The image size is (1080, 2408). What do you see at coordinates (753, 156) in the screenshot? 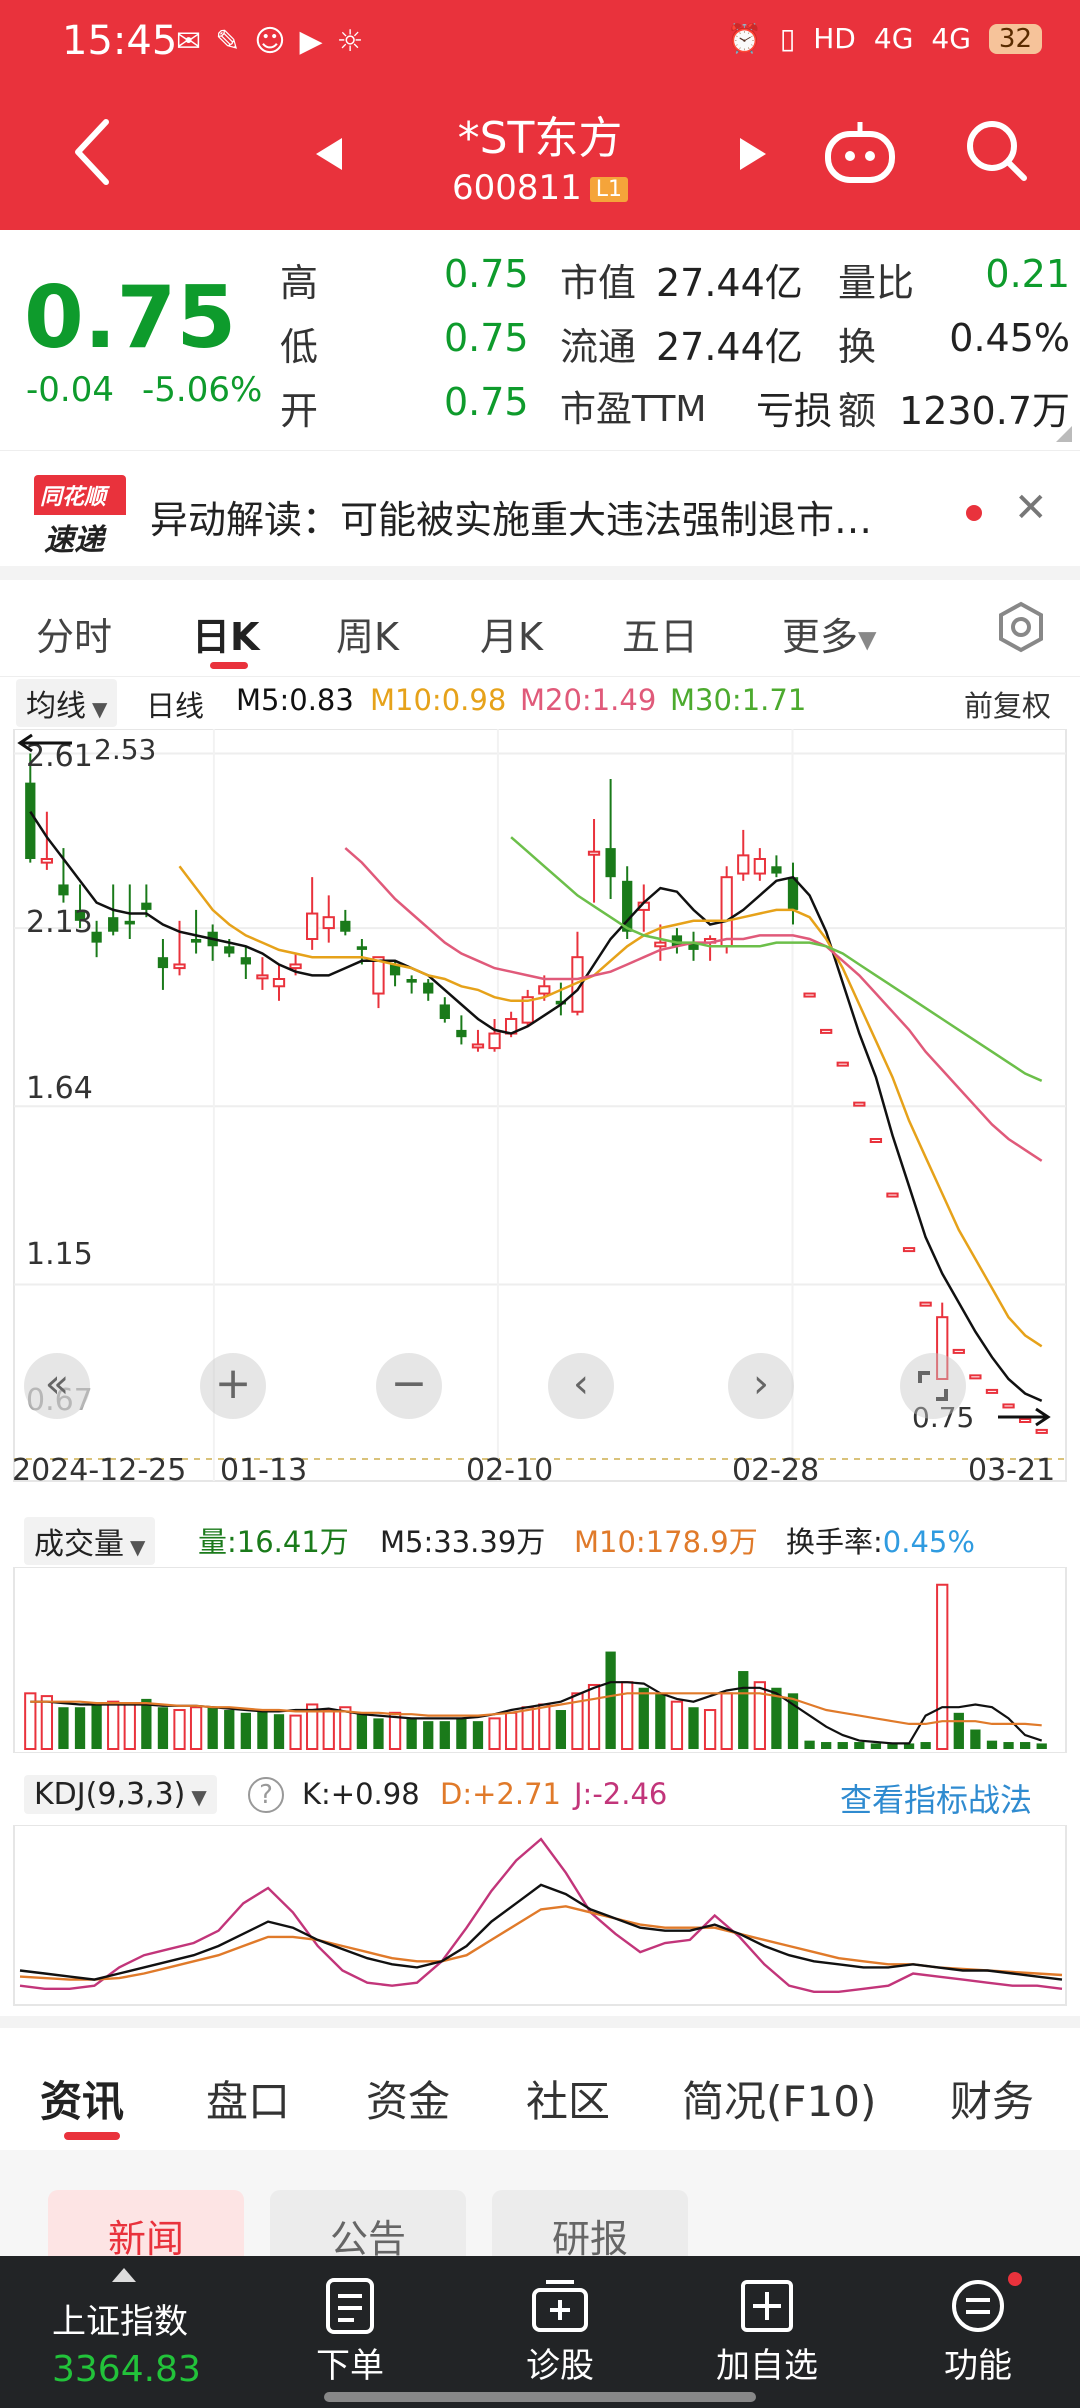
I see `next-stock-icon` at bounding box center [753, 156].